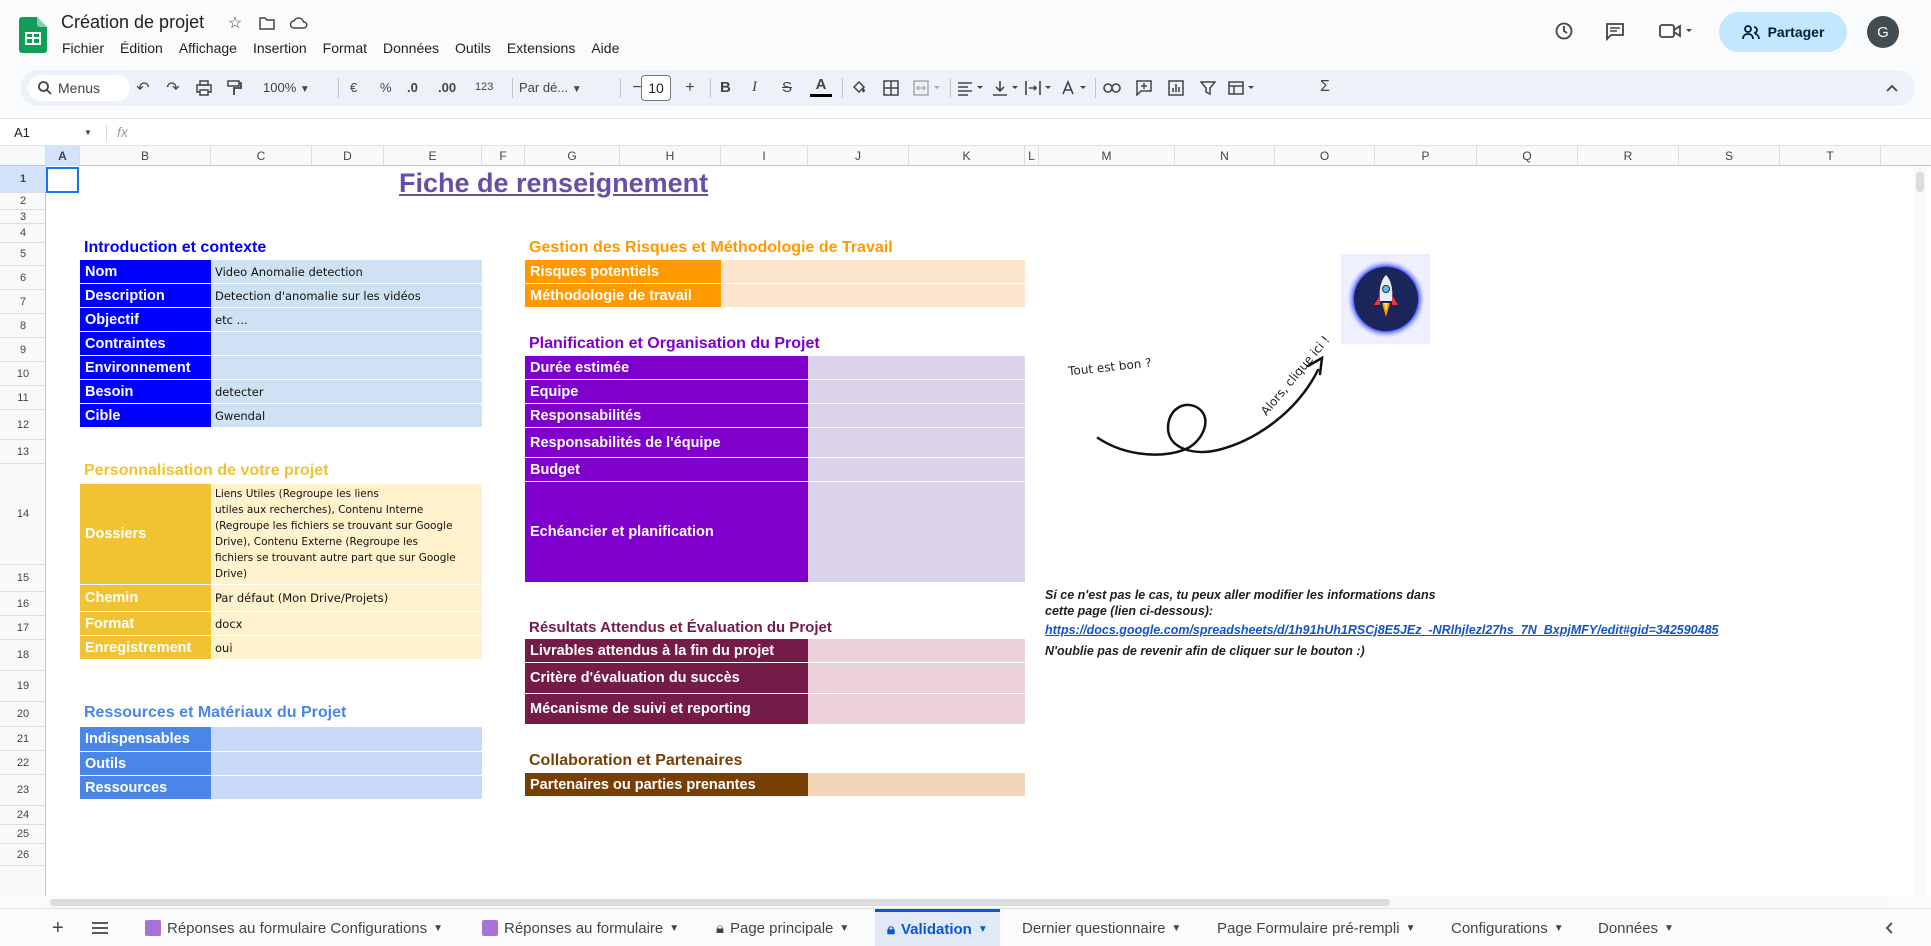 The width and height of the screenshot is (1931, 946). I want to click on tab-page-principale: 🔒︎ Page principale ▼, so click(782, 927).